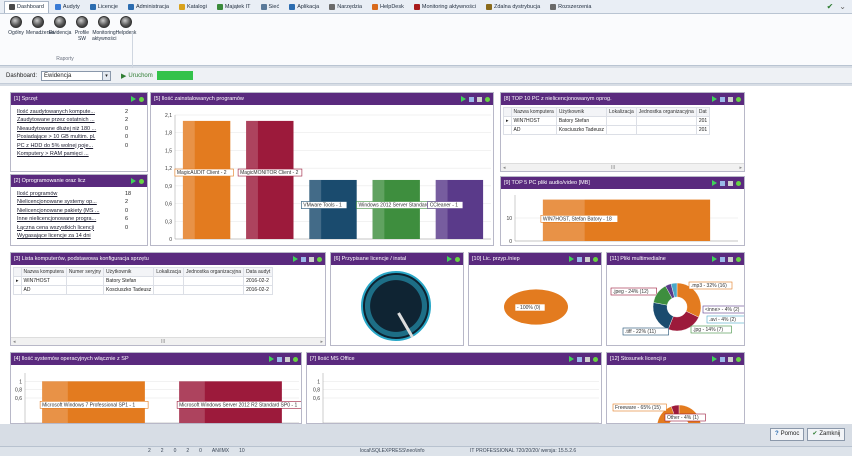 The width and height of the screenshot is (852, 456). I want to click on list-item: Posiadające > 10 GB multim. pl. 0, so click(79, 137).